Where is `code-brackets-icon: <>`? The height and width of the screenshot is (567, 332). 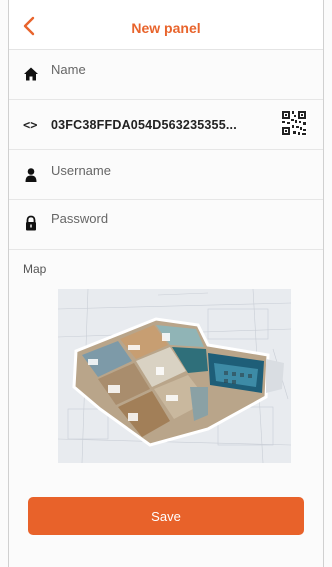 code-brackets-icon: <> is located at coordinates (30, 125).